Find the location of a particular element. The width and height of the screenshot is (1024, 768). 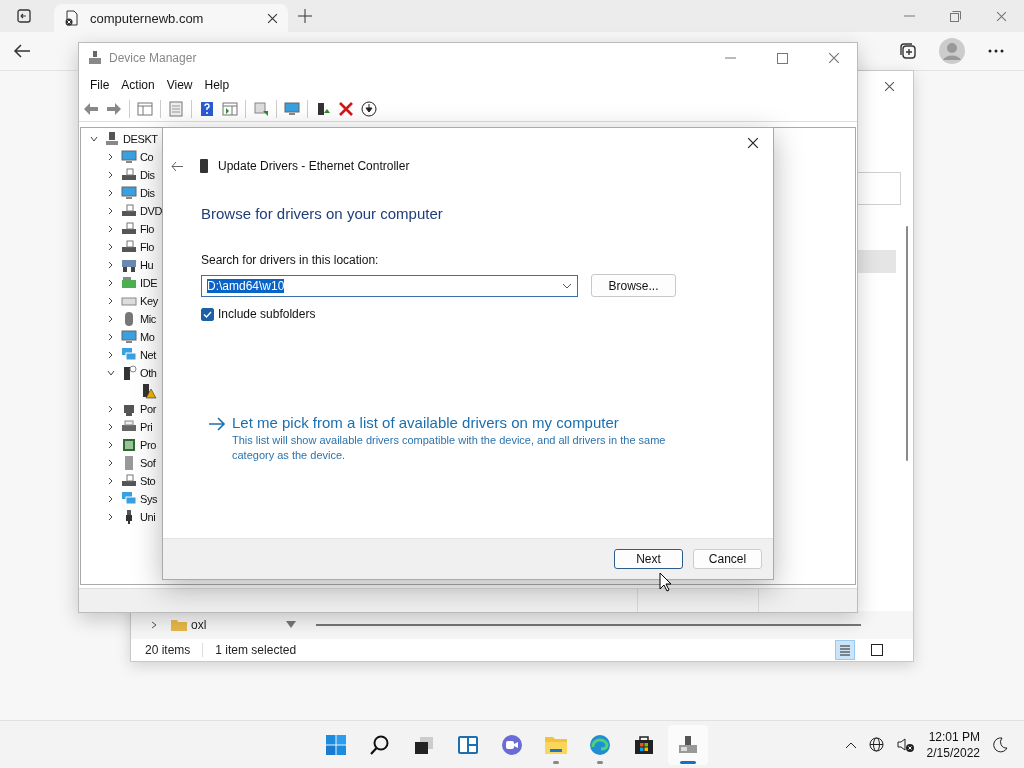

tree-item: Hu is located at coordinates (147, 265).